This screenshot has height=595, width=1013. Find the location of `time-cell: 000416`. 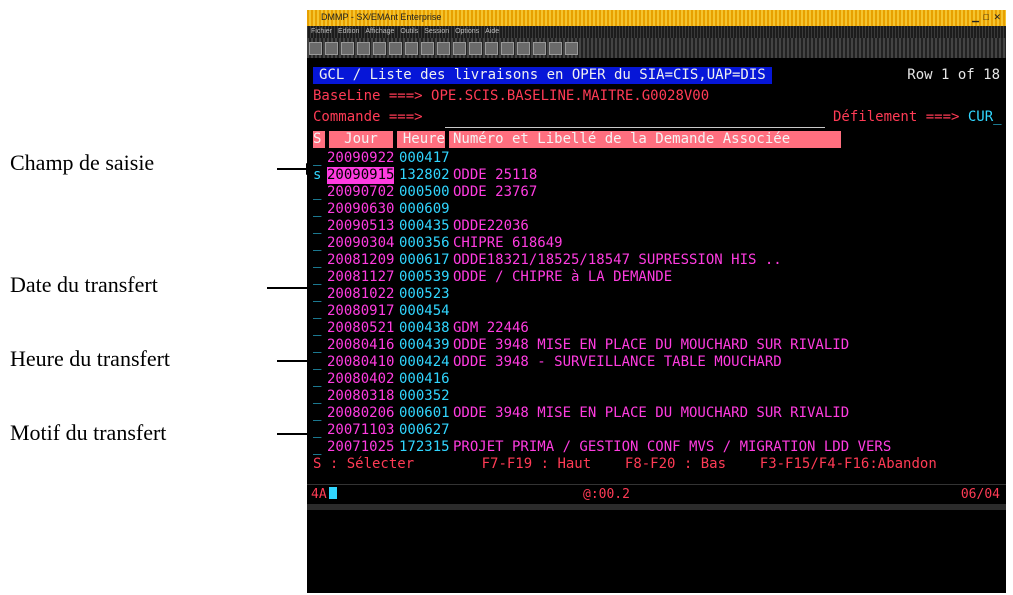

time-cell: 000416 is located at coordinates (424, 379).